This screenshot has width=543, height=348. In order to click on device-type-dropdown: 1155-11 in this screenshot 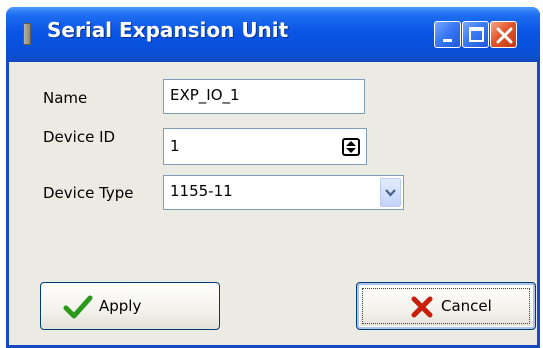, I will do `click(283, 192)`.